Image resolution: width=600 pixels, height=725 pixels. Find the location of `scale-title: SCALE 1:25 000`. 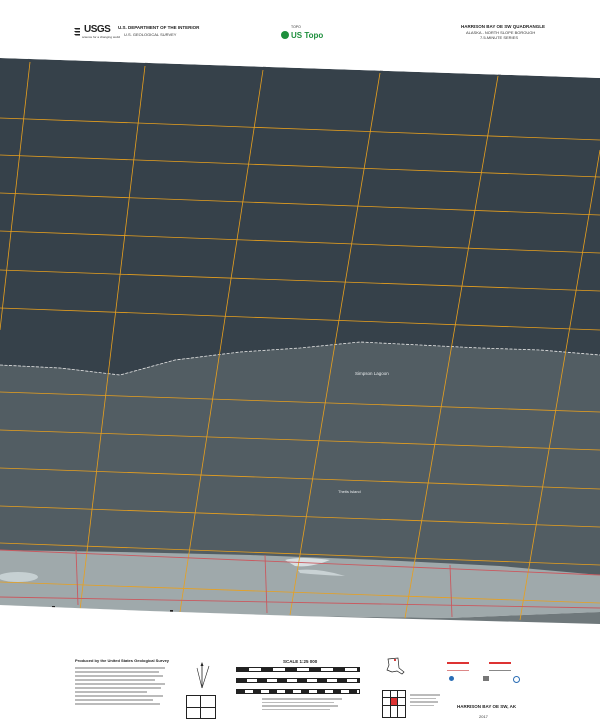

scale-title: SCALE 1:25 000 is located at coordinates (300, 661).